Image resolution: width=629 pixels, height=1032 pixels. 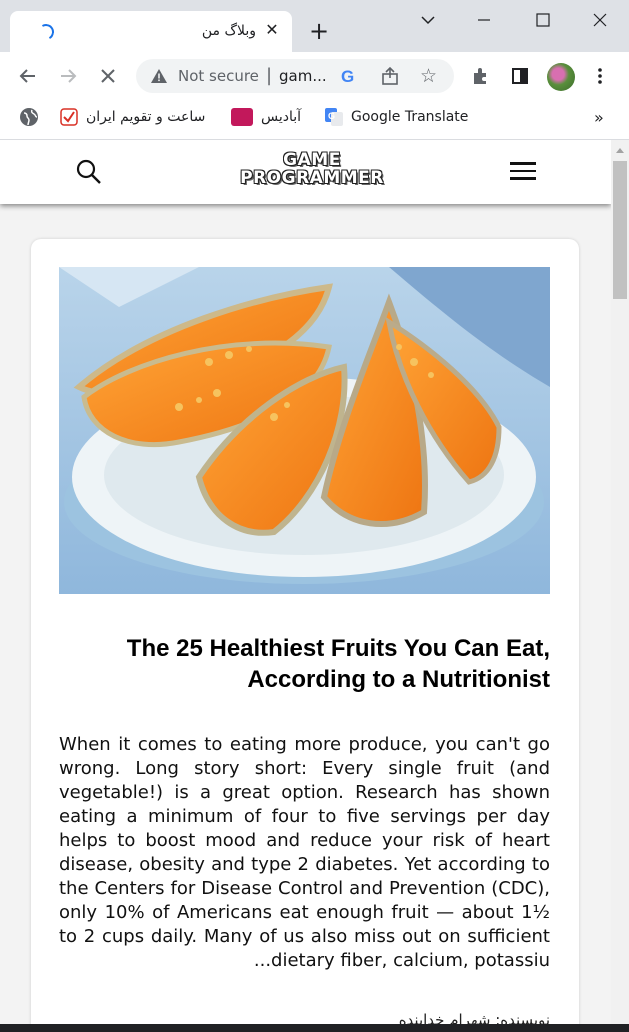 What do you see at coordinates (312, 178) in the screenshot?
I see `logo-line-2: PROGRAMMER` at bounding box center [312, 178].